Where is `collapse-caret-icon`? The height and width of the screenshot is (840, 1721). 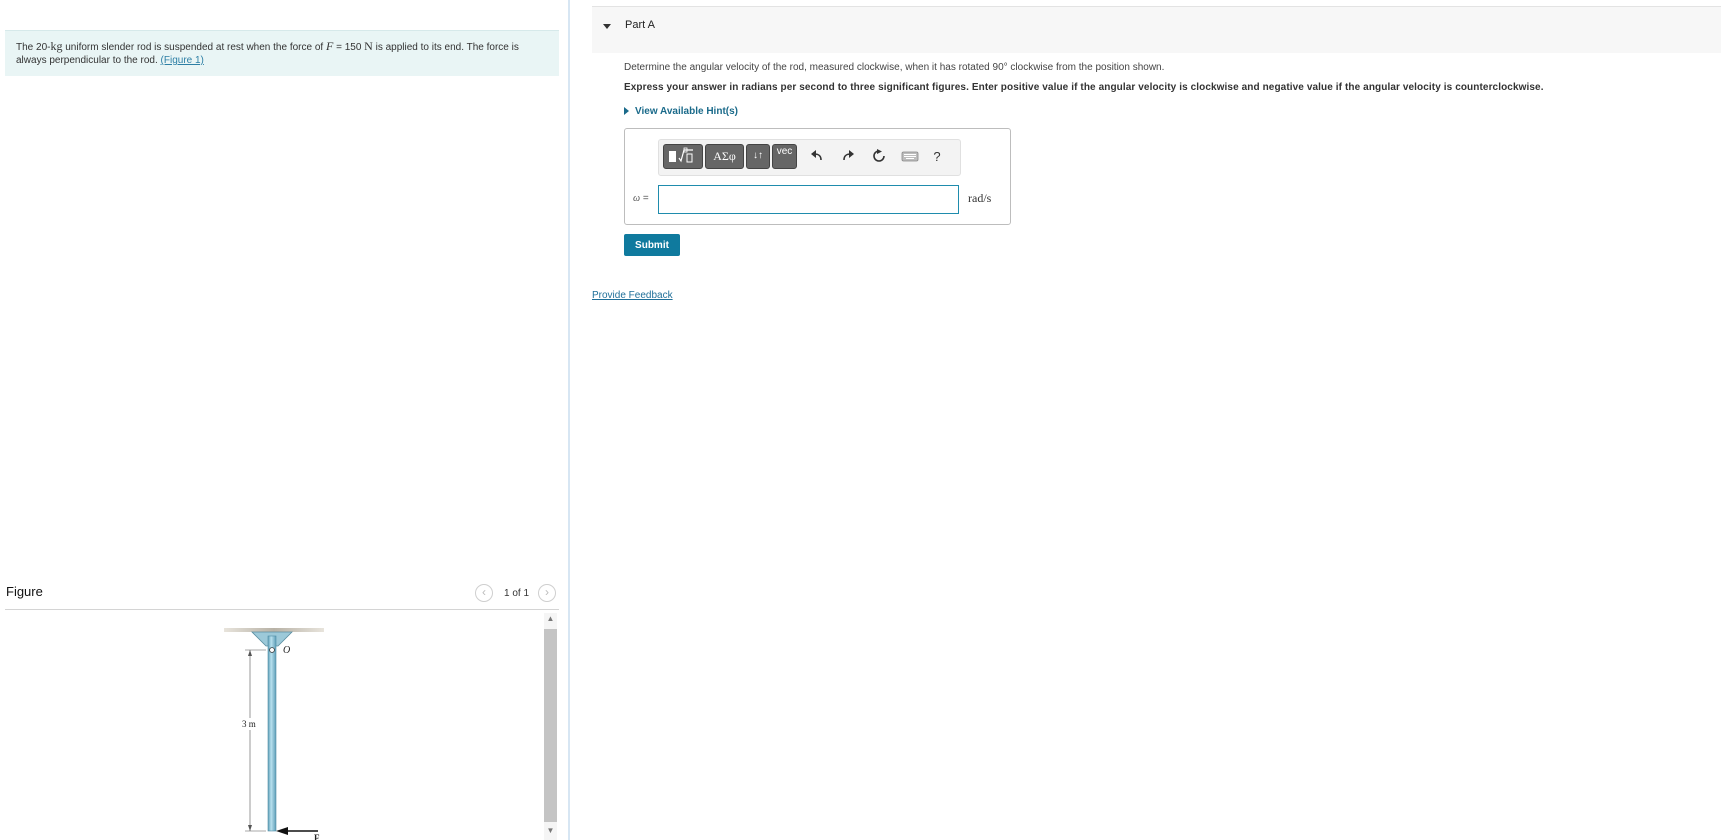
collapse-caret-icon is located at coordinates (607, 26).